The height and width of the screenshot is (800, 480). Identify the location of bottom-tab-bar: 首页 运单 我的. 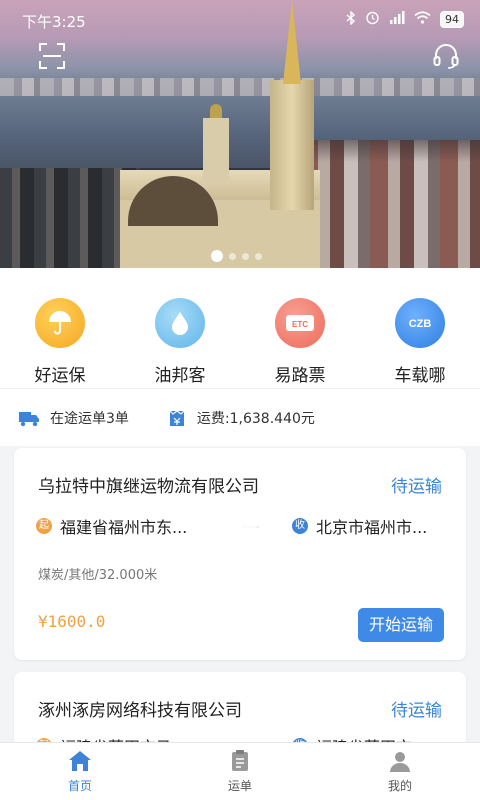
(240, 771).